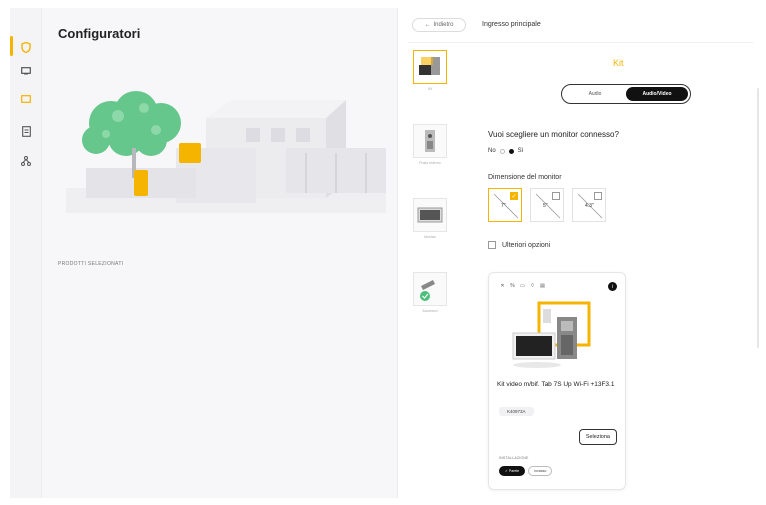  I want to click on radio-yes-label: Sì, so click(520, 151).